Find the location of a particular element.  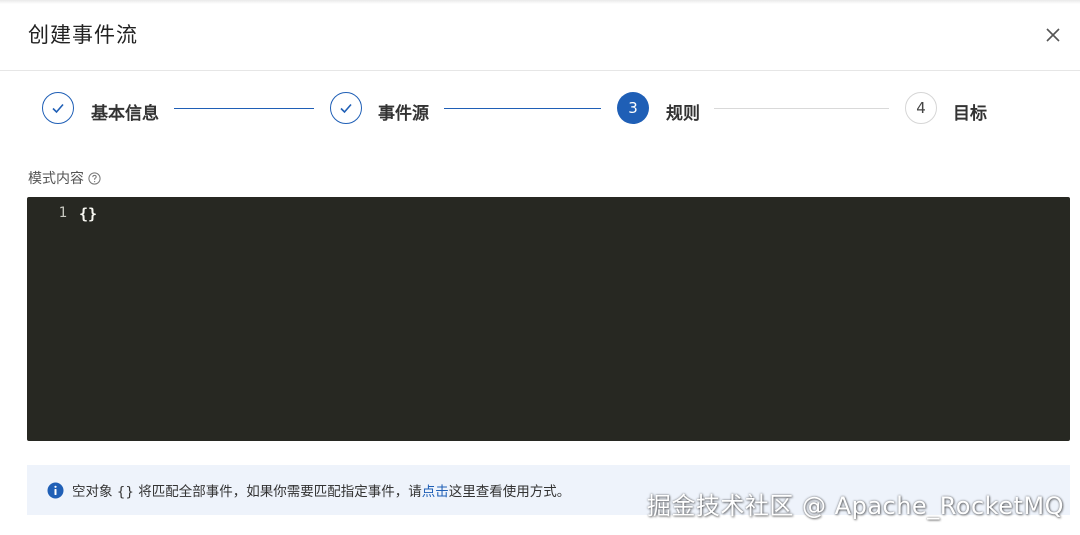

step-2-label: 事件源 is located at coordinates (403, 114).